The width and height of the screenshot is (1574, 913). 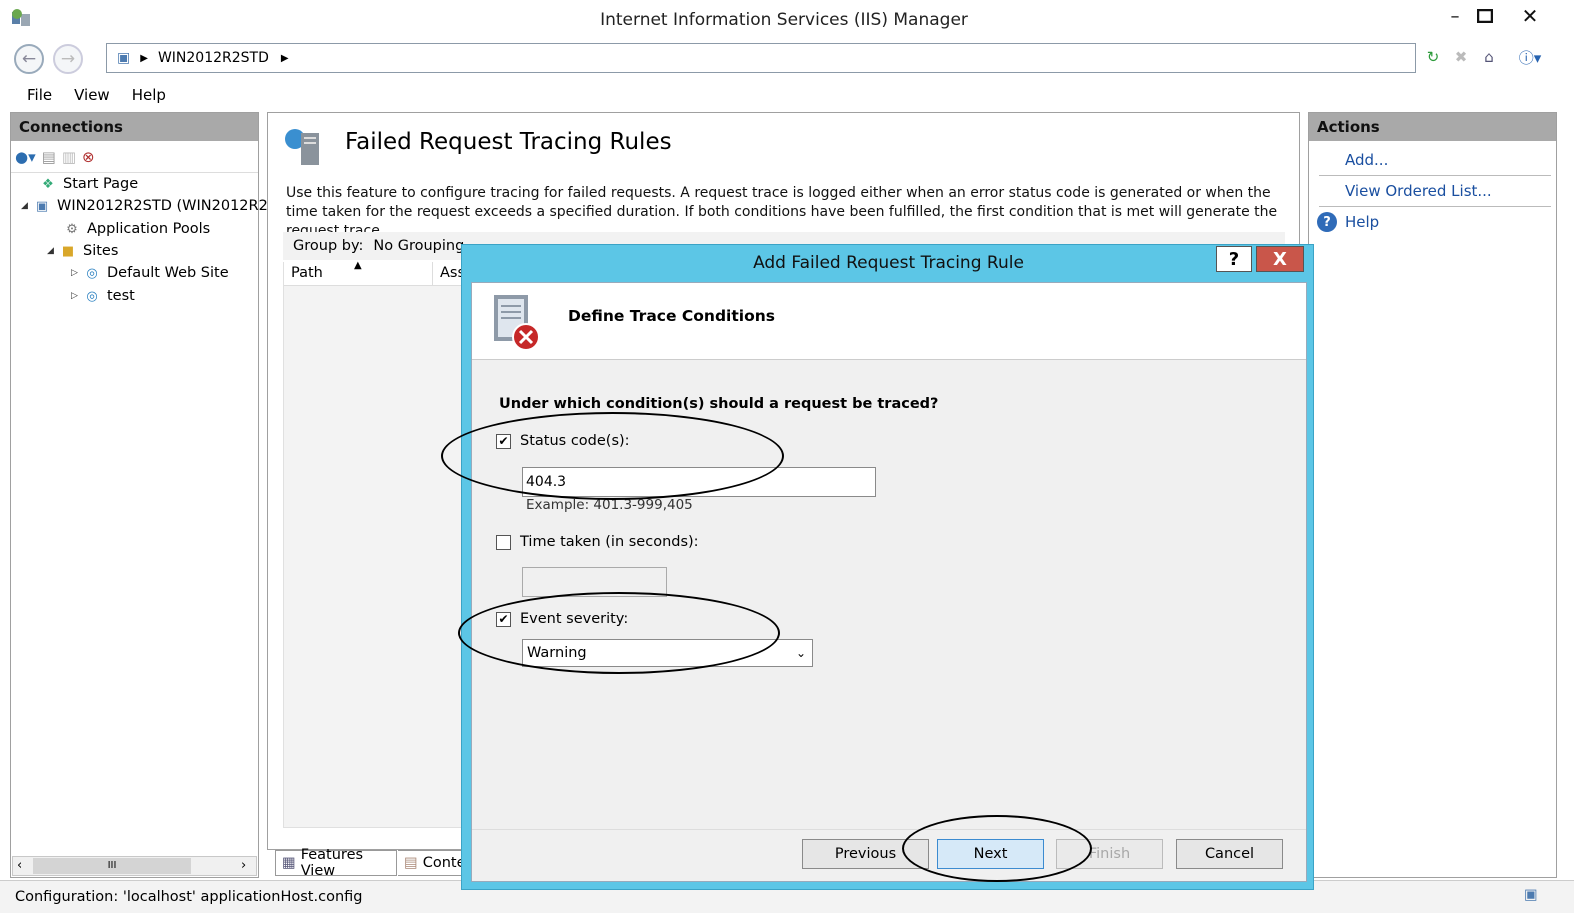 What do you see at coordinates (304, 147) in the screenshot?
I see `feature-icon` at bounding box center [304, 147].